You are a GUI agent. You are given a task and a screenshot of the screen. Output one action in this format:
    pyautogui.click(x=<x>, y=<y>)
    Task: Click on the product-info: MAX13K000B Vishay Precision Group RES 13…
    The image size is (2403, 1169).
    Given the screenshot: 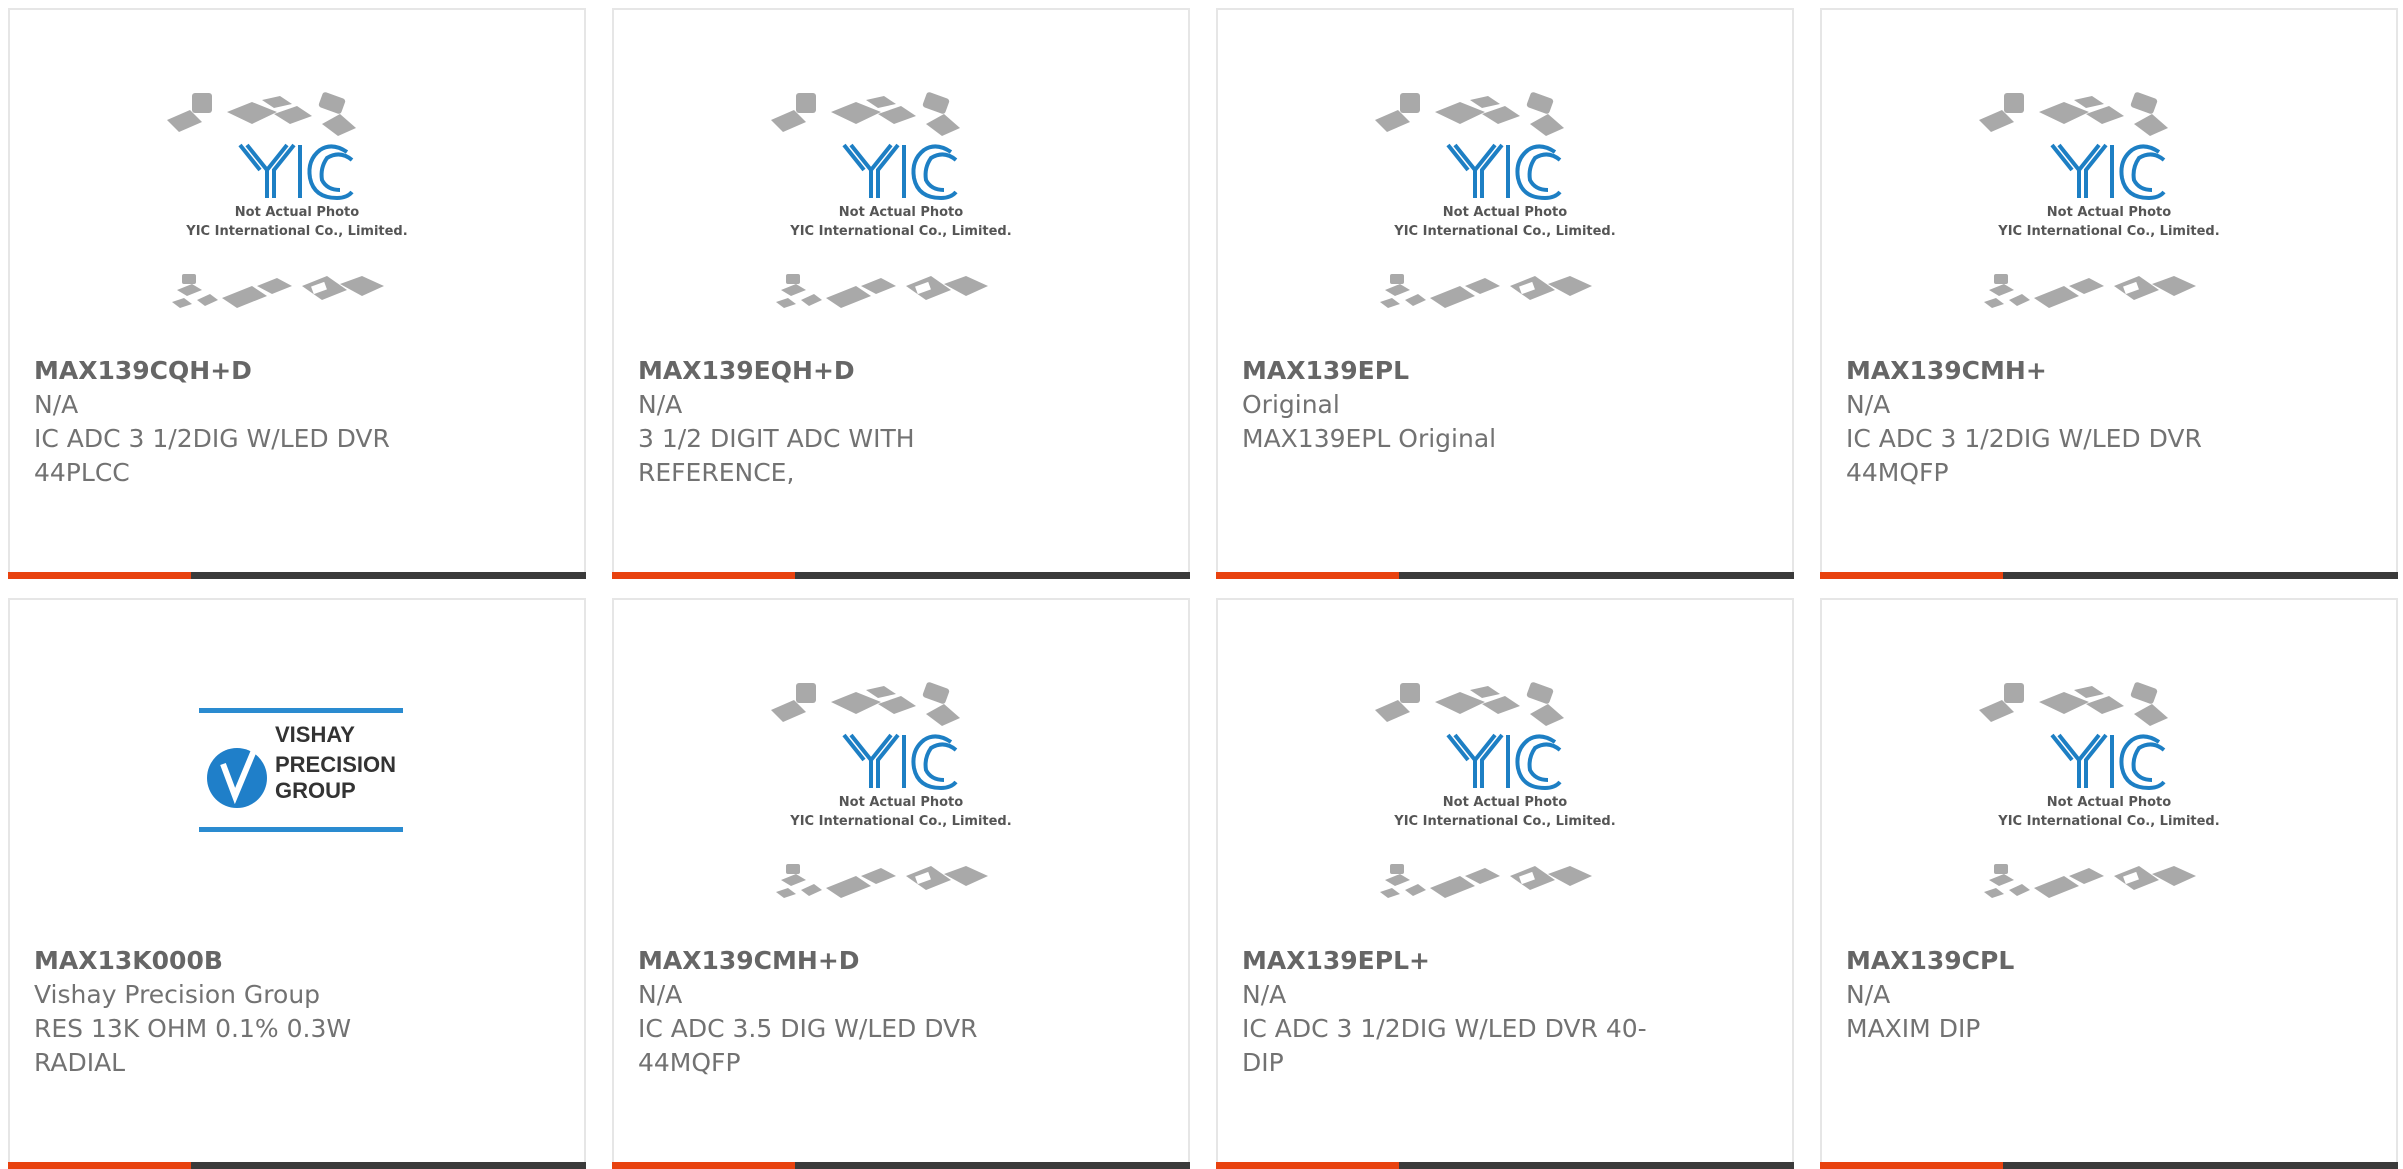 What is the action you would take?
    pyautogui.click(x=289, y=1012)
    